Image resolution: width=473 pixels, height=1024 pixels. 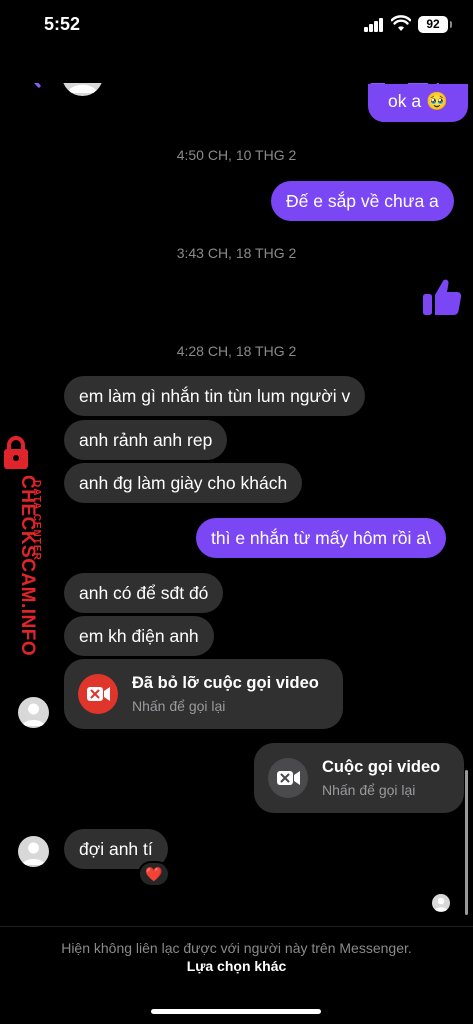 I want to click on battery-indicator: 92, so click(x=435, y=24).